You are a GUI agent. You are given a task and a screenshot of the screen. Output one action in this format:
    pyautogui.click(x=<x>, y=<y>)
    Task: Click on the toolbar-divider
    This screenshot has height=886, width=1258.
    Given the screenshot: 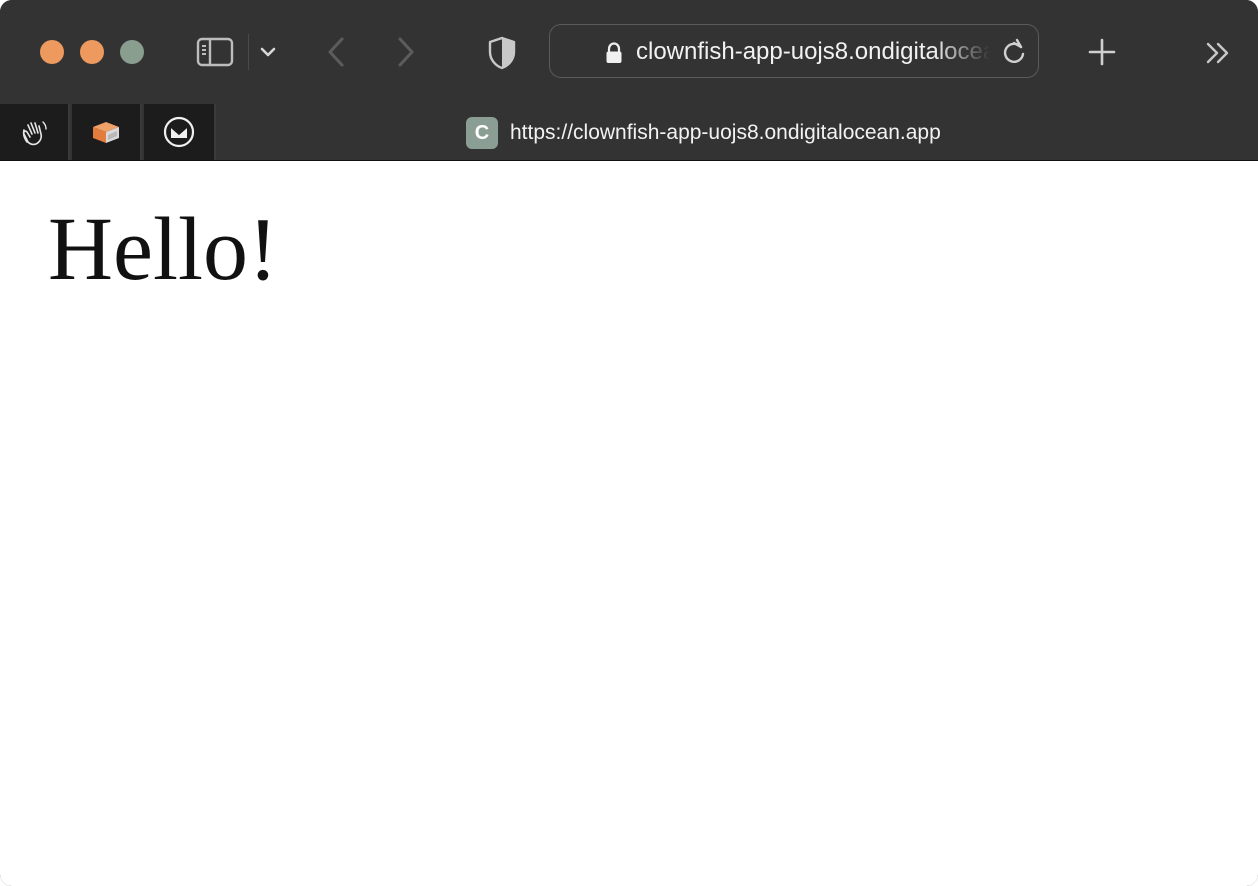 What is the action you would take?
    pyautogui.click(x=248, y=52)
    